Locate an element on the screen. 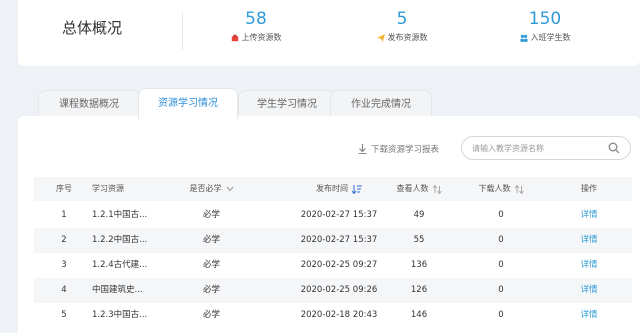 This screenshot has width=640, height=333. table-row: 4 中国建筑史... 必学 2020-02-25 09:26 126 0 详情 is located at coordinates (333, 290).